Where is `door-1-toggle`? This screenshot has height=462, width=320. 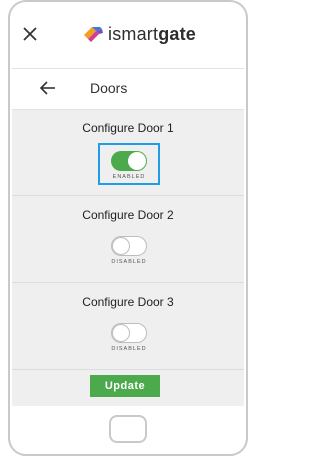
door-1-toggle is located at coordinates (129, 161).